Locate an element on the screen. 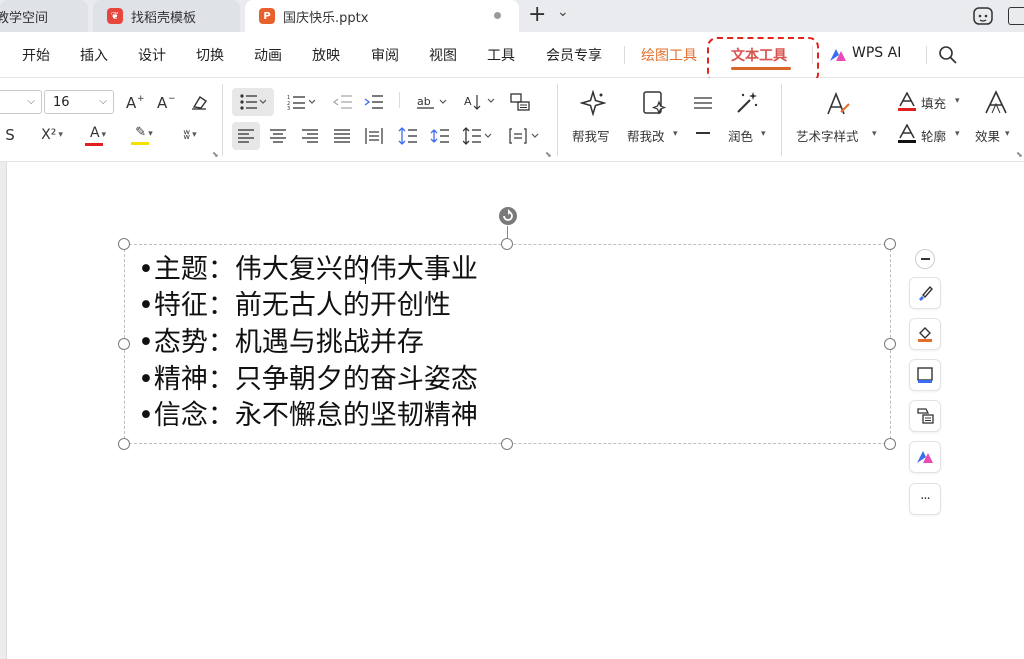 This screenshot has height=659, width=1024. justify-icon is located at coordinates (342, 136).